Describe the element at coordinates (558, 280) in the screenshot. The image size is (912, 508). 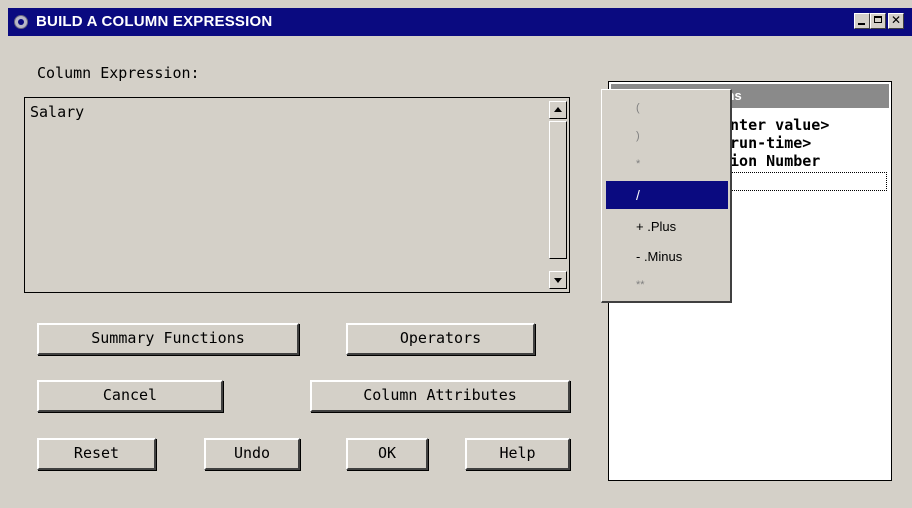
I see `scroll-down-button` at that location.